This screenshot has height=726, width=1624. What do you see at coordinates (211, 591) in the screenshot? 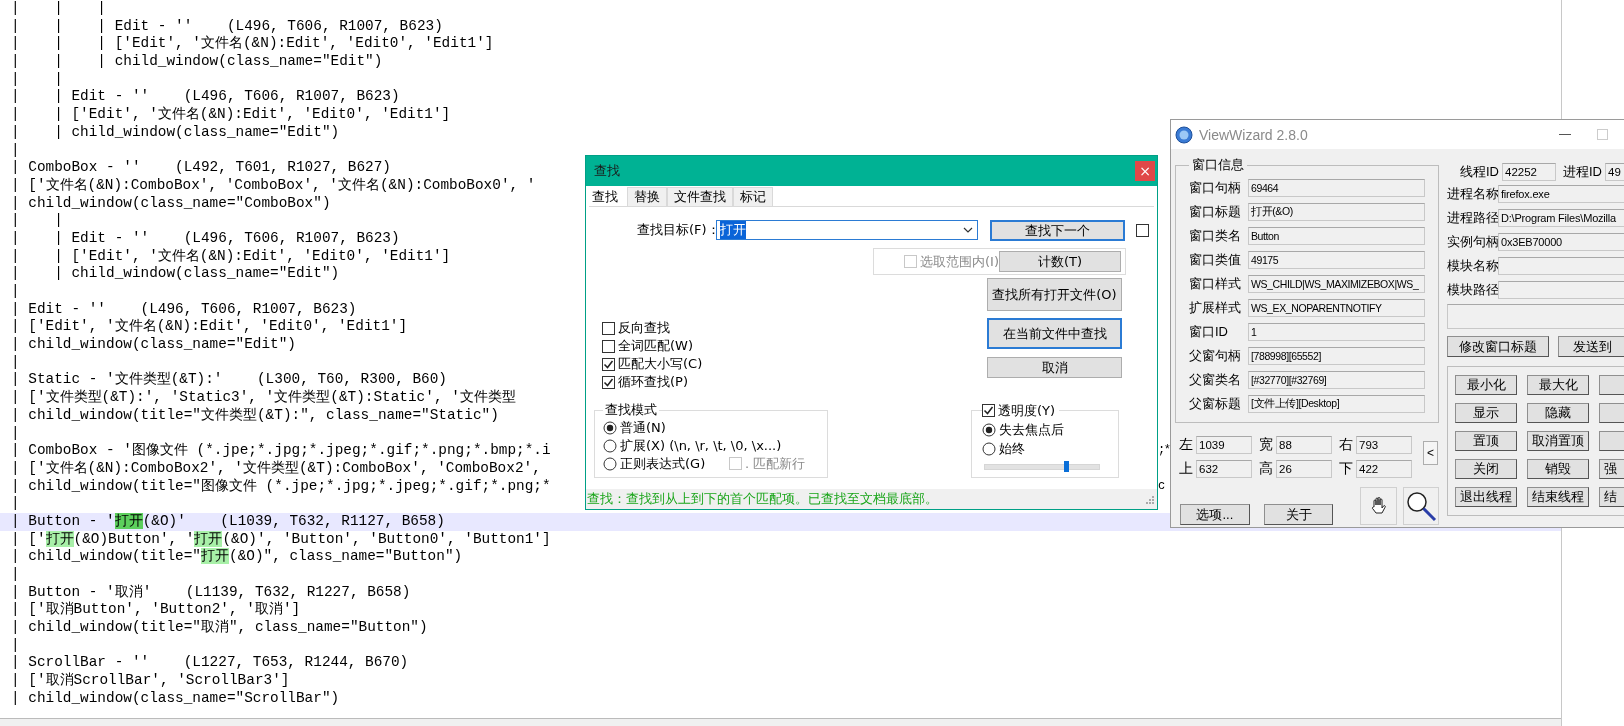
I see `code-line: | Button - '取消' (L1139, T632, R1227, B658)` at bounding box center [211, 591].